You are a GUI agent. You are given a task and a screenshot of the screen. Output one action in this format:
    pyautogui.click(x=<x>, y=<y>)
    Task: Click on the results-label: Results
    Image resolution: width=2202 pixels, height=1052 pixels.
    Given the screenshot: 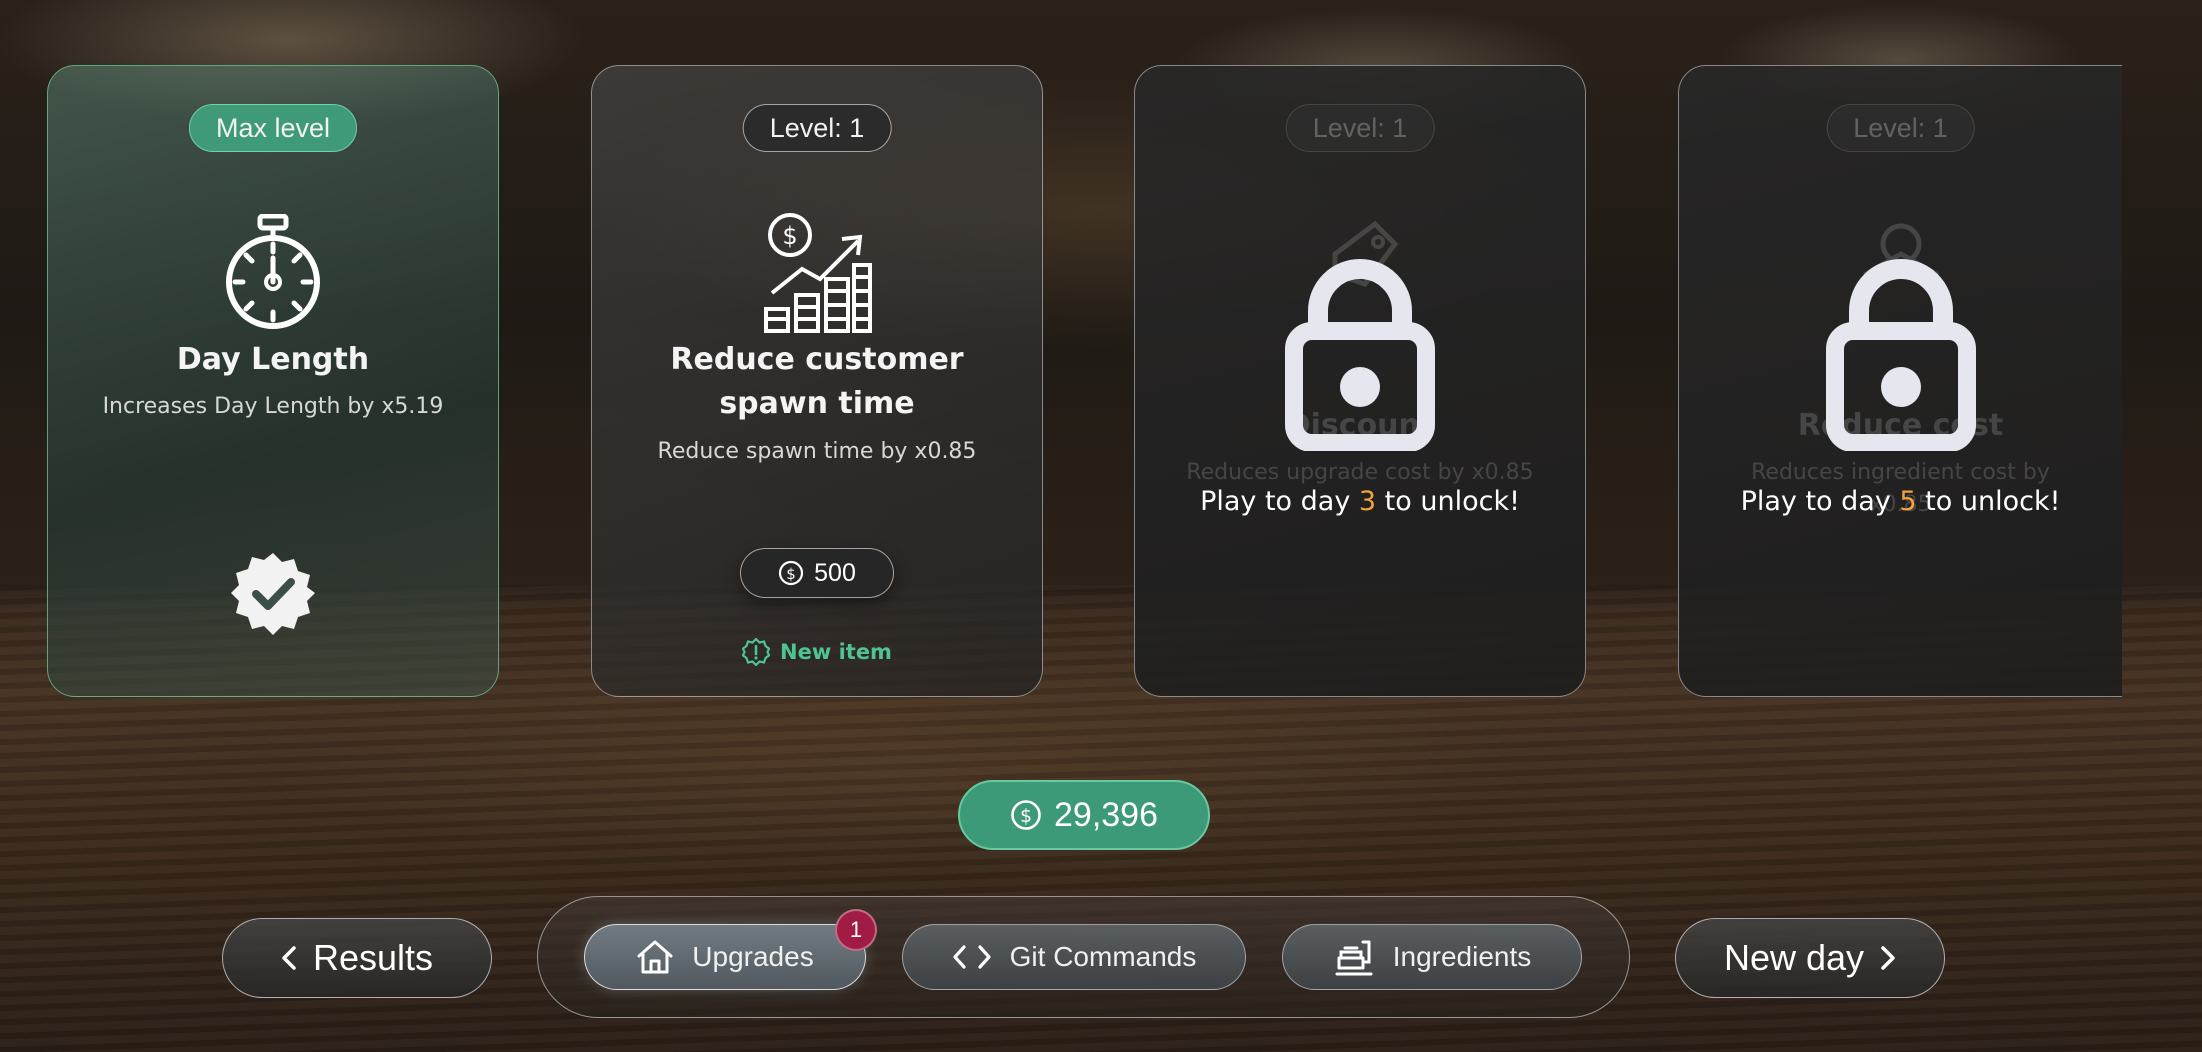 What is the action you would take?
    pyautogui.click(x=373, y=957)
    